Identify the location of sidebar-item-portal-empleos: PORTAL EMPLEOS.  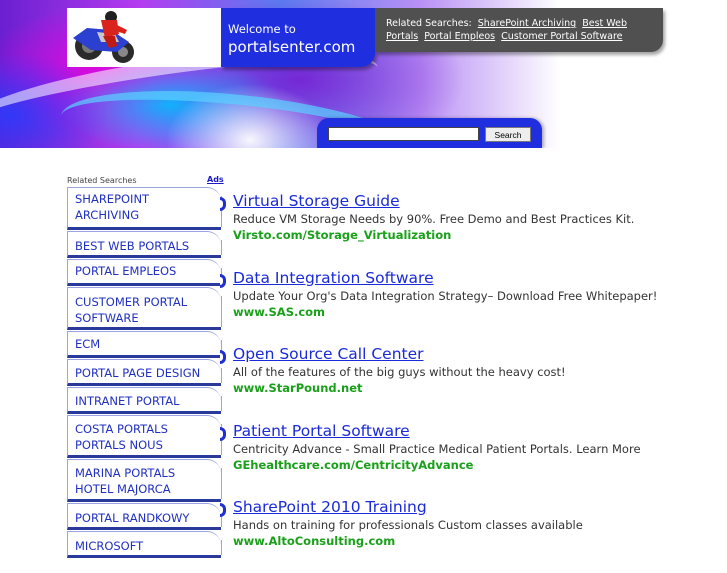
(144, 272).